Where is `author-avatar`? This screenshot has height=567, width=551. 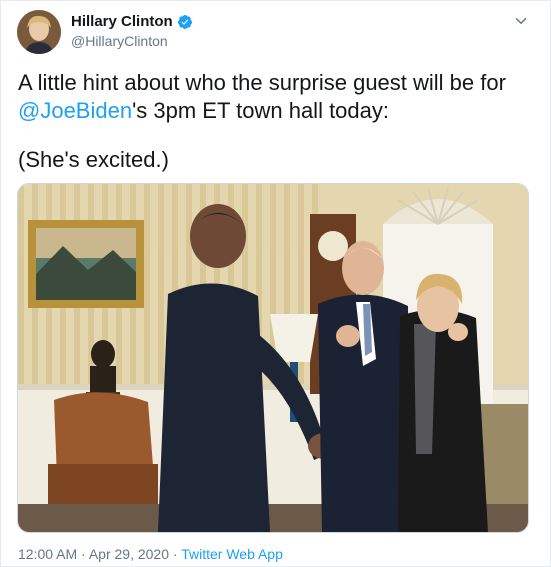 author-avatar is located at coordinates (39, 32).